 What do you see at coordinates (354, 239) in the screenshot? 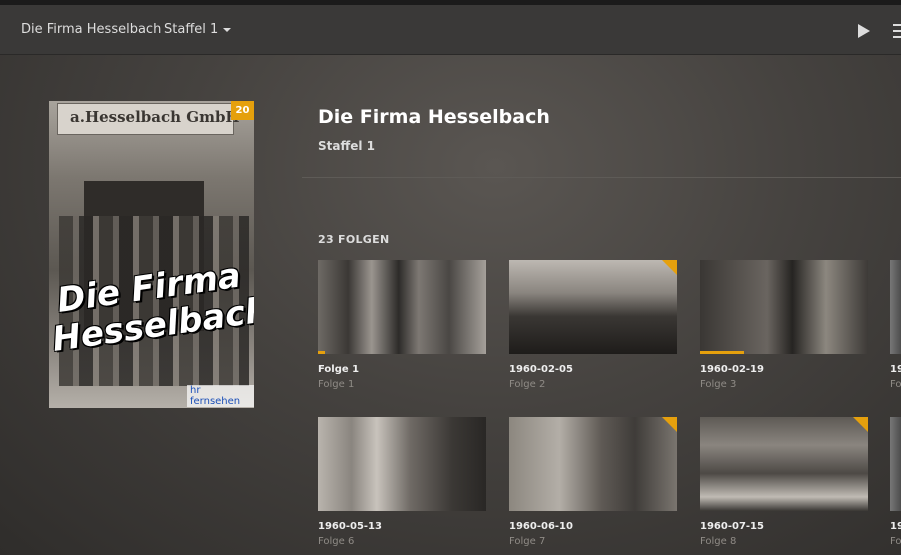
I see `episode-count: 23 FOLGEN` at bounding box center [354, 239].